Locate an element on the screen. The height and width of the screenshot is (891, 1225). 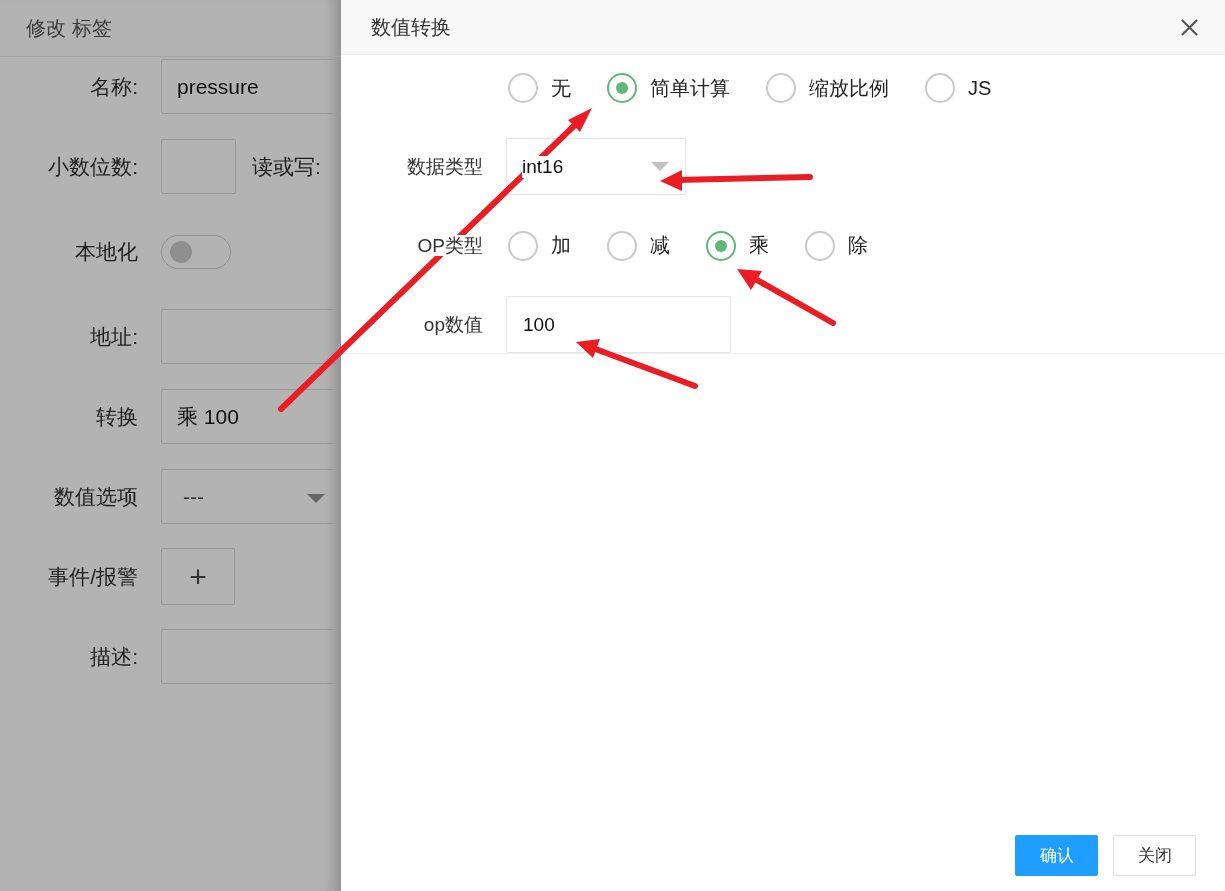
field-label: 本地化 is located at coordinates (106, 251).